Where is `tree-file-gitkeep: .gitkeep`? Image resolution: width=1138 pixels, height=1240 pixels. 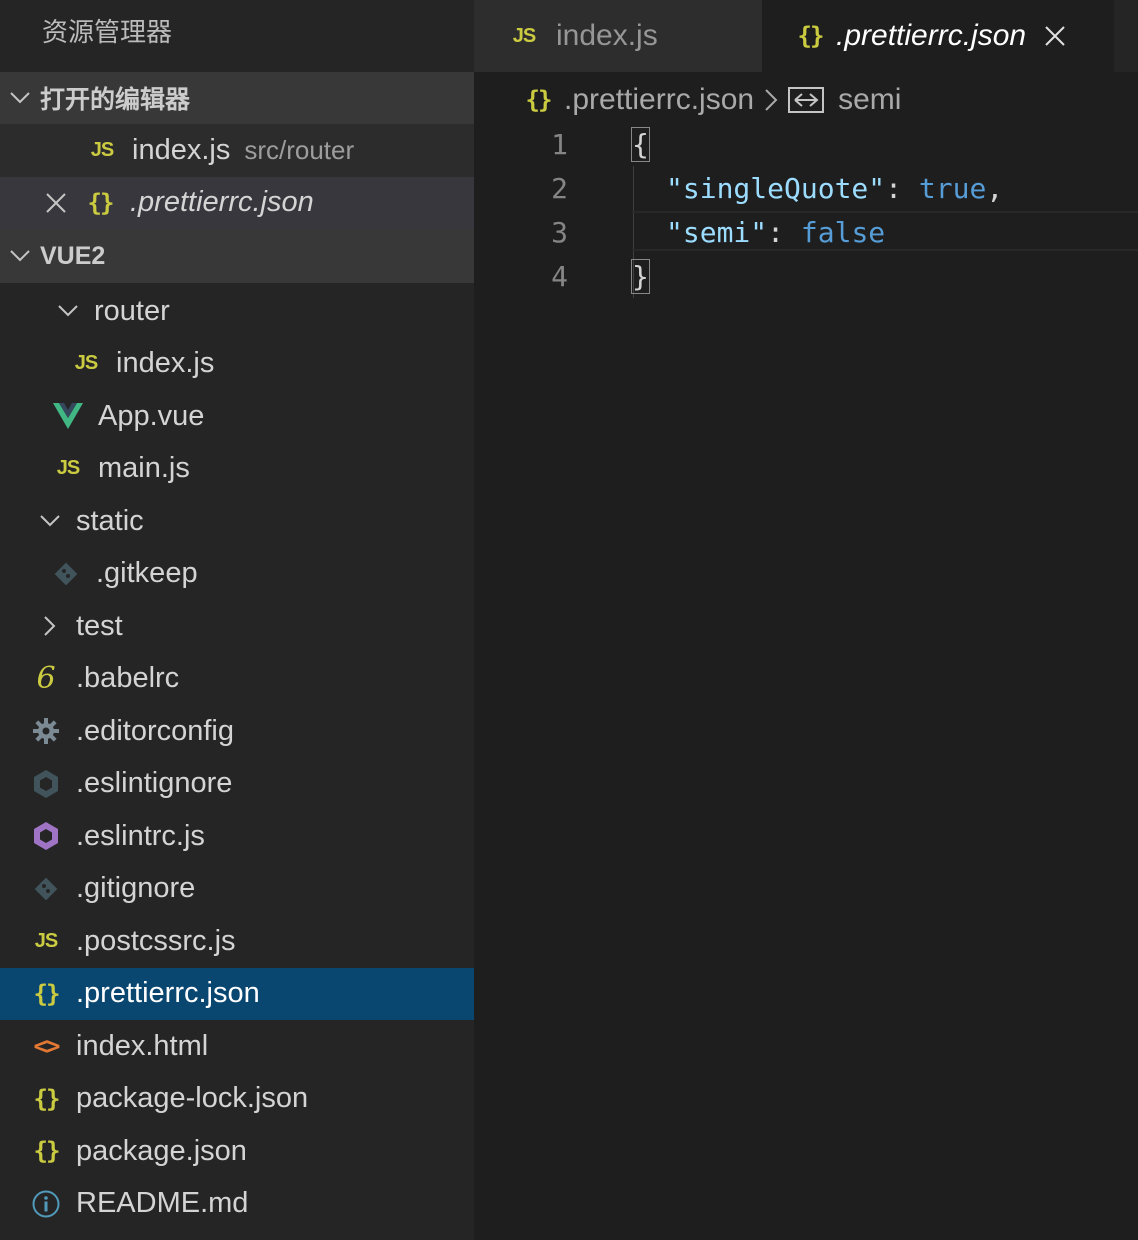 tree-file-gitkeep: .gitkeep is located at coordinates (237, 574).